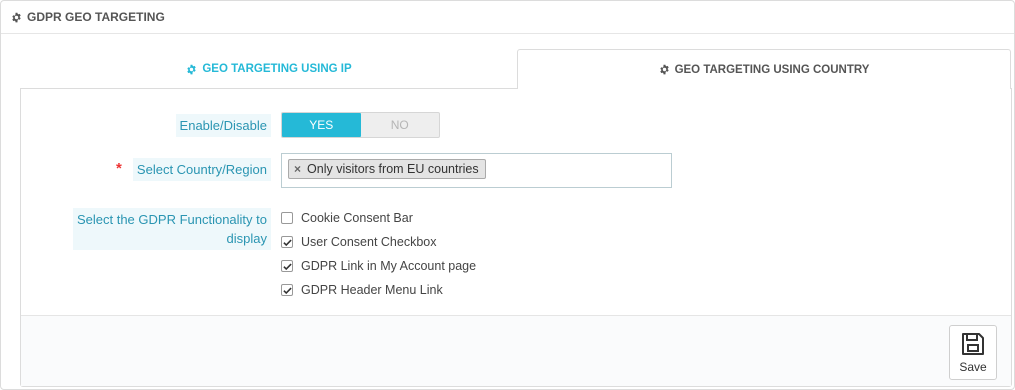 This screenshot has height=390, width=1015. I want to click on option-cookie-consent-bar: Cookie Consent Bar, so click(347, 218).